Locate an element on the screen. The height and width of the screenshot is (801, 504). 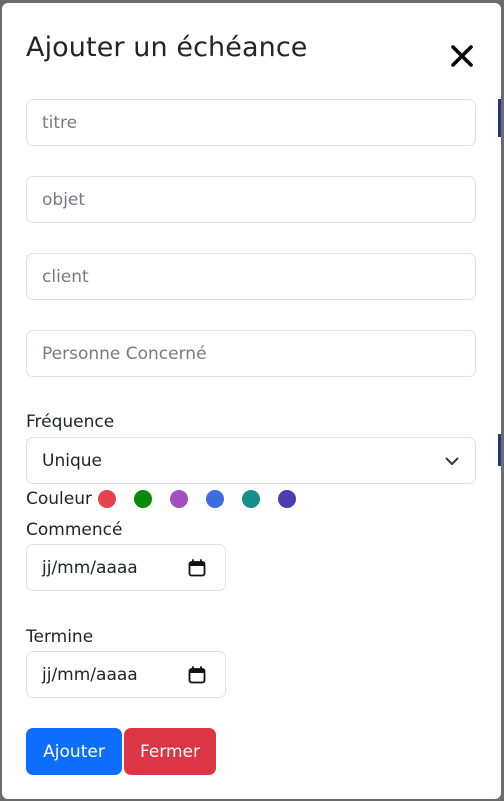
color-swatches is located at coordinates (206, 499).